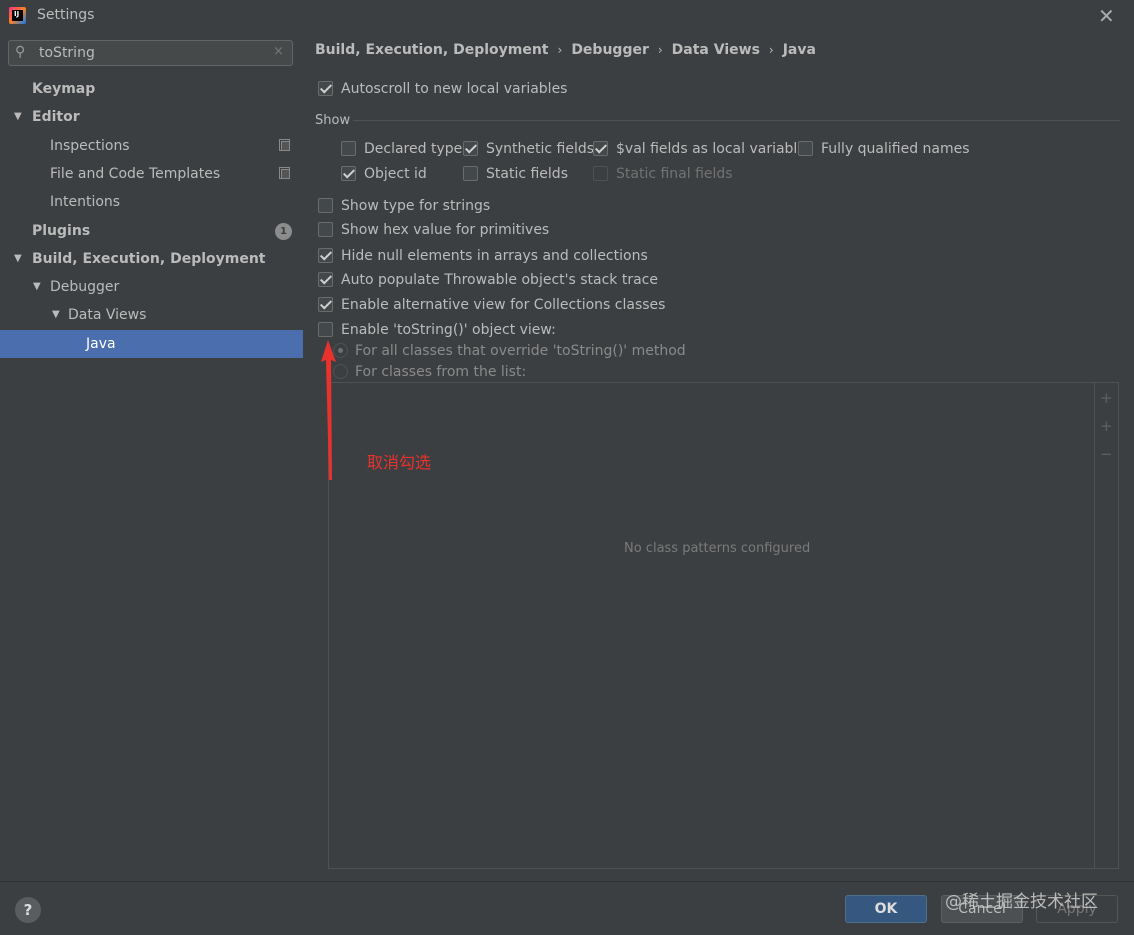 Image resolution: width=1134 pixels, height=935 pixels. What do you see at coordinates (107, 315) in the screenshot?
I see `tree-item-label: Data Views` at bounding box center [107, 315].